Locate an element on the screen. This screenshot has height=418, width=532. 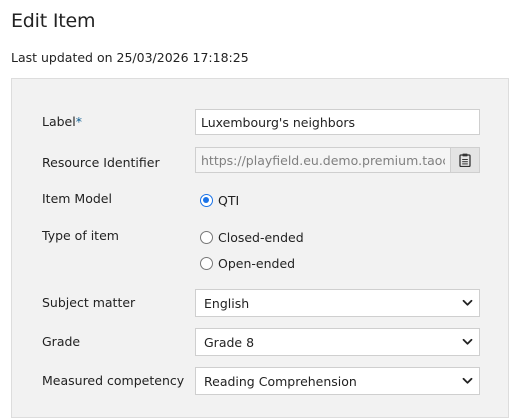
label-input is located at coordinates (337, 122).